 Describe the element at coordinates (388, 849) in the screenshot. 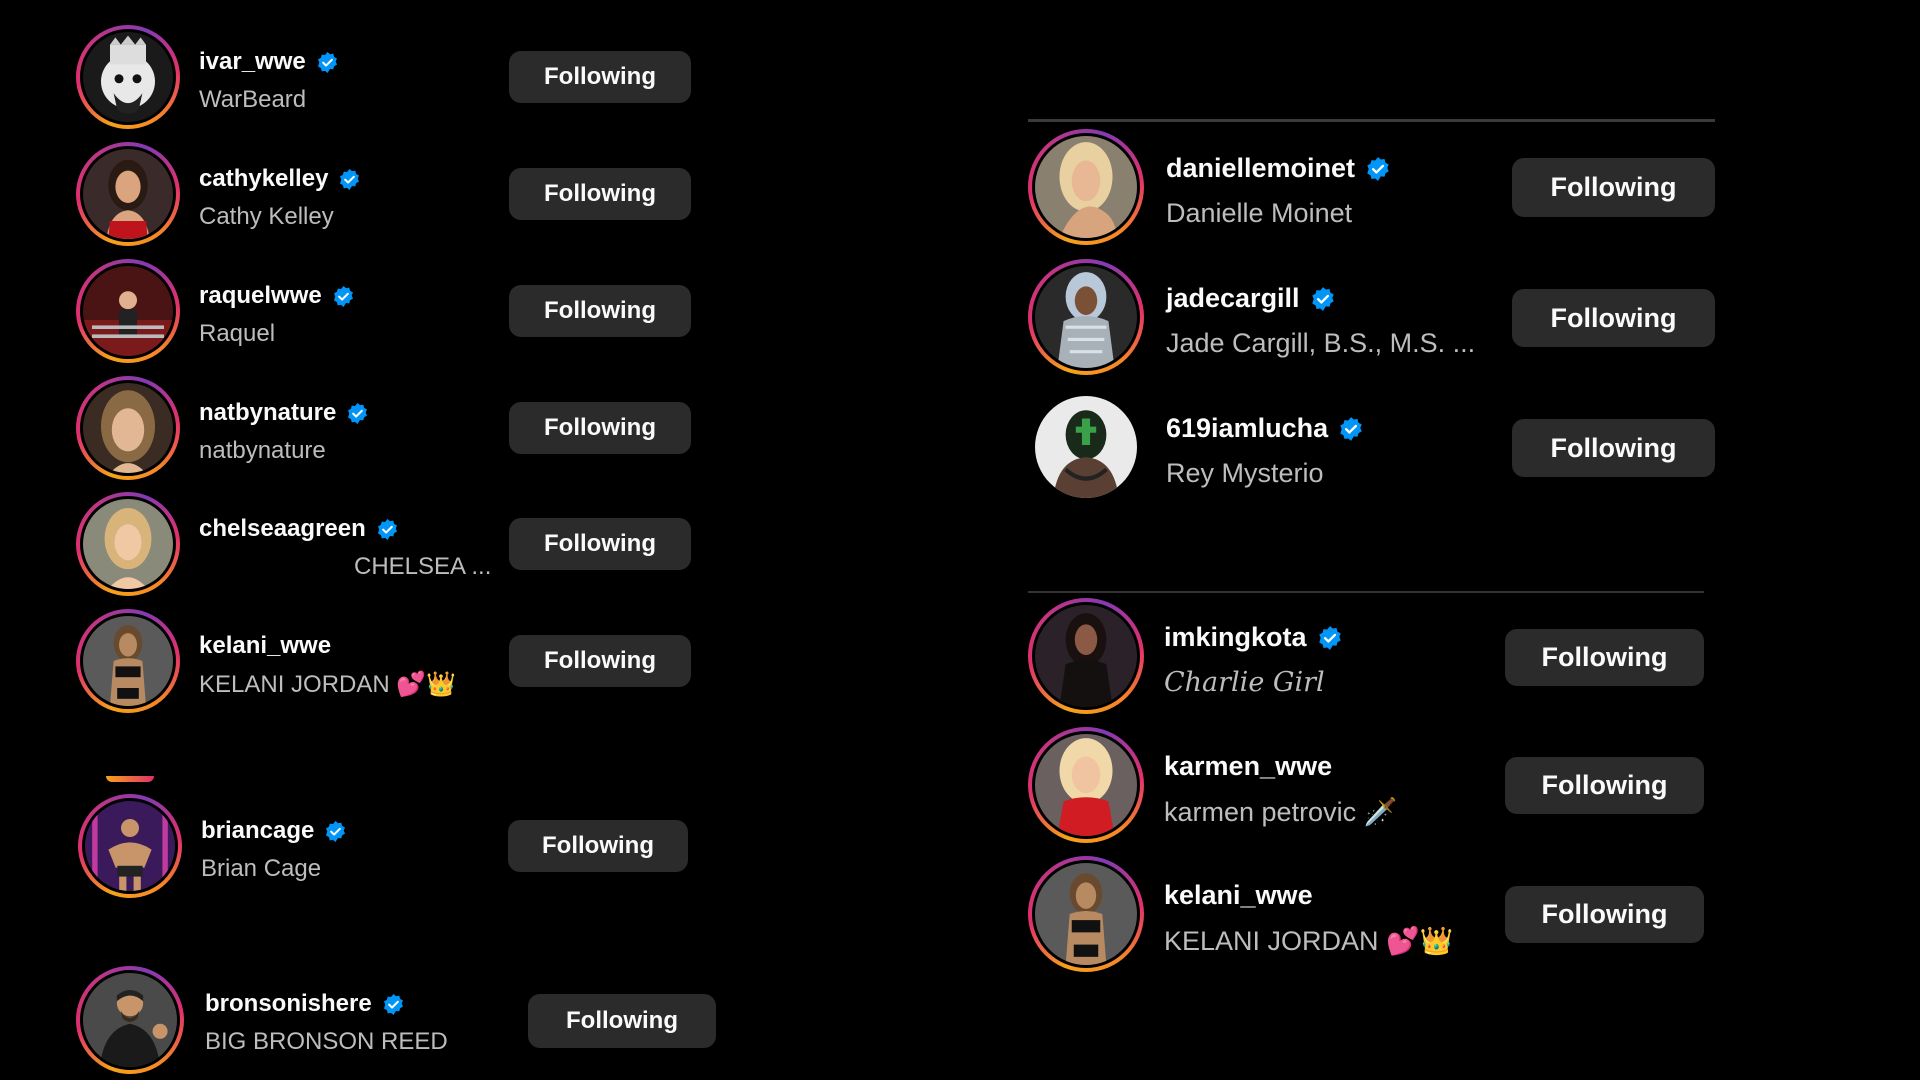

I see `list-item: briancage Brian Cage Following` at that location.